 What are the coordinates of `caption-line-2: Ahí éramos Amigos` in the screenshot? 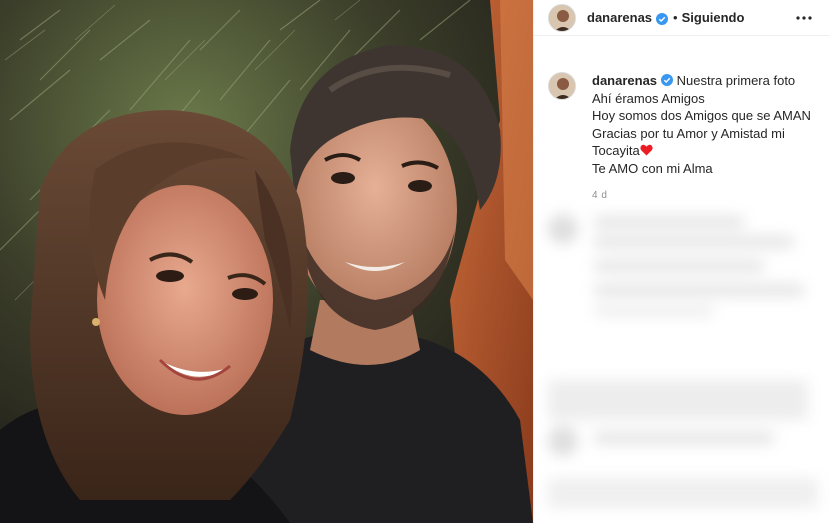 It's located at (648, 98).